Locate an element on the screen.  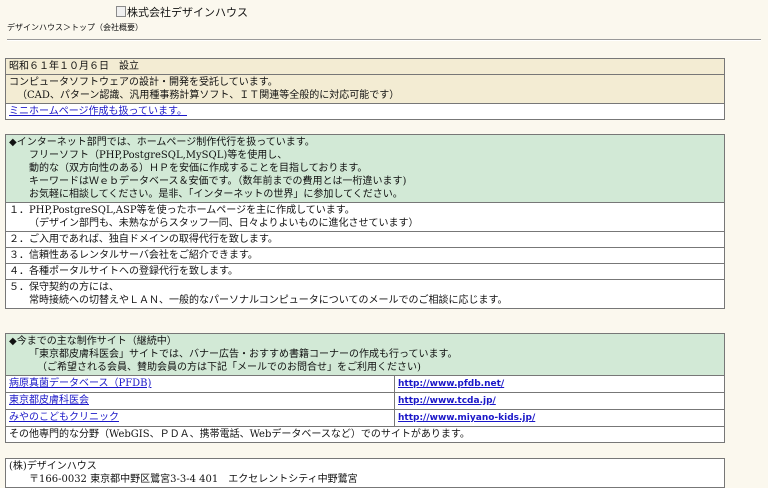
site-url-cell: http://www.tcda.jp/ is located at coordinates (559, 401).